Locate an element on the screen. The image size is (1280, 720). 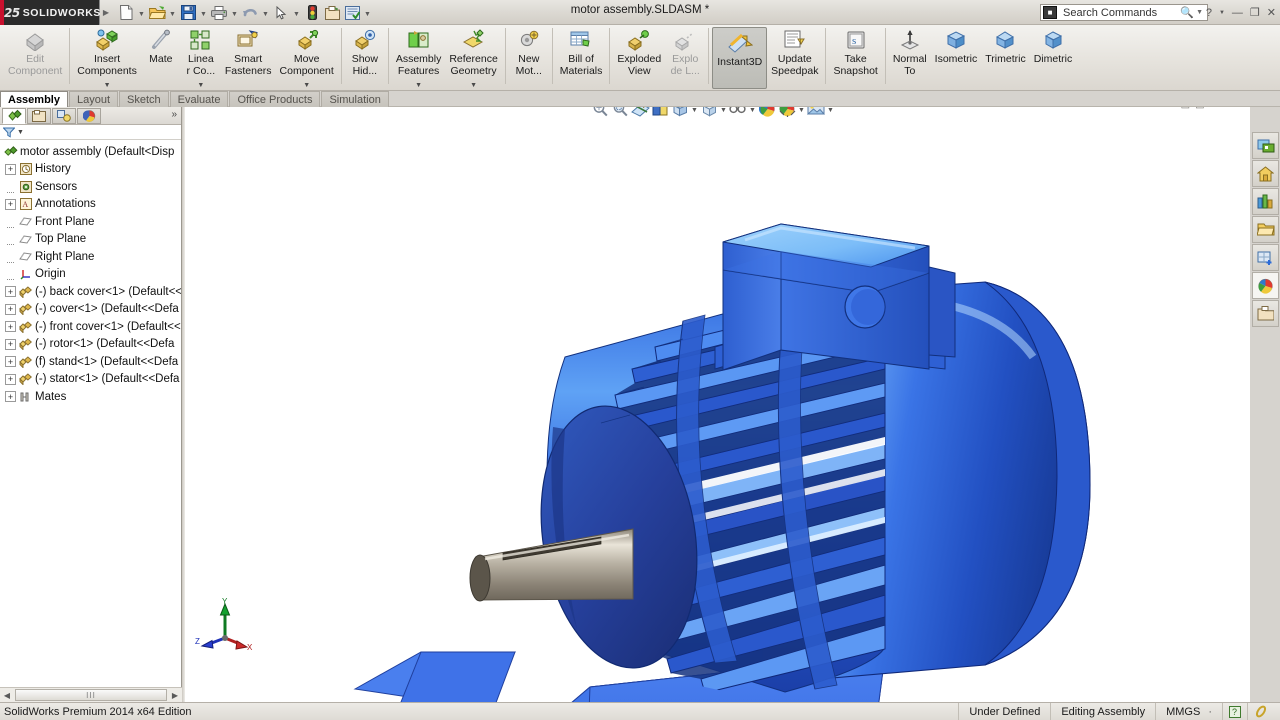
apply-scene-dropdown: ▼ is located at coordinates (801, 113).